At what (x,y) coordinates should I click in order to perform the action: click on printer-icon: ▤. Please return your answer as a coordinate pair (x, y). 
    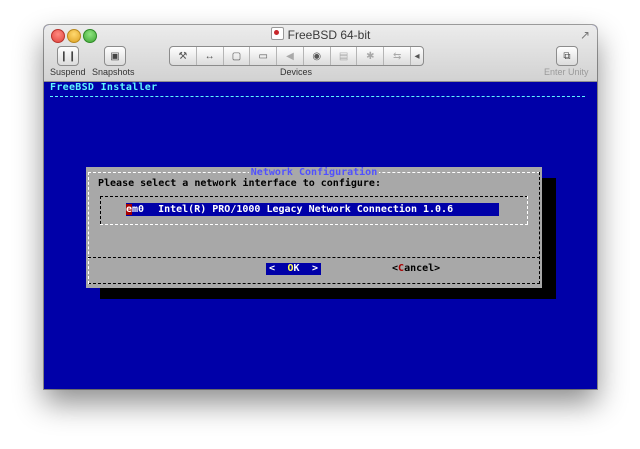
    Looking at the image, I should click on (344, 56).